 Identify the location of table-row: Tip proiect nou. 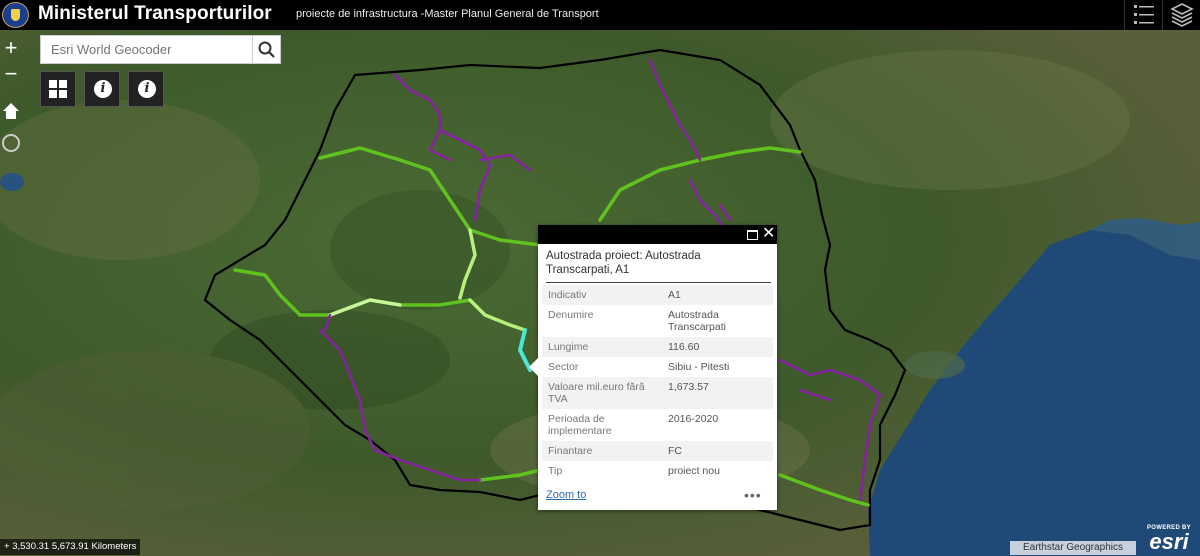
(657, 471).